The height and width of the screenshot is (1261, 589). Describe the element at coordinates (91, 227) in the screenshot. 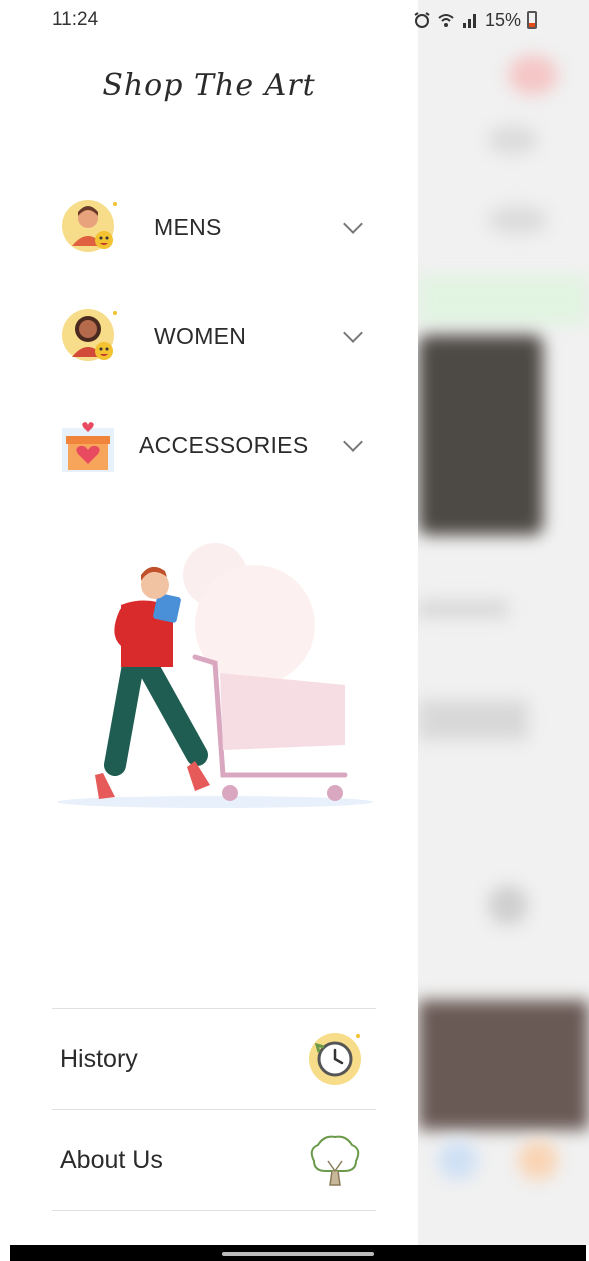

I see `man-avatar-icon` at that location.